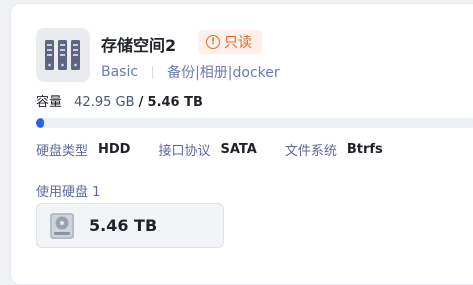 The height and width of the screenshot is (285, 473). I want to click on divider, so click(153, 72).